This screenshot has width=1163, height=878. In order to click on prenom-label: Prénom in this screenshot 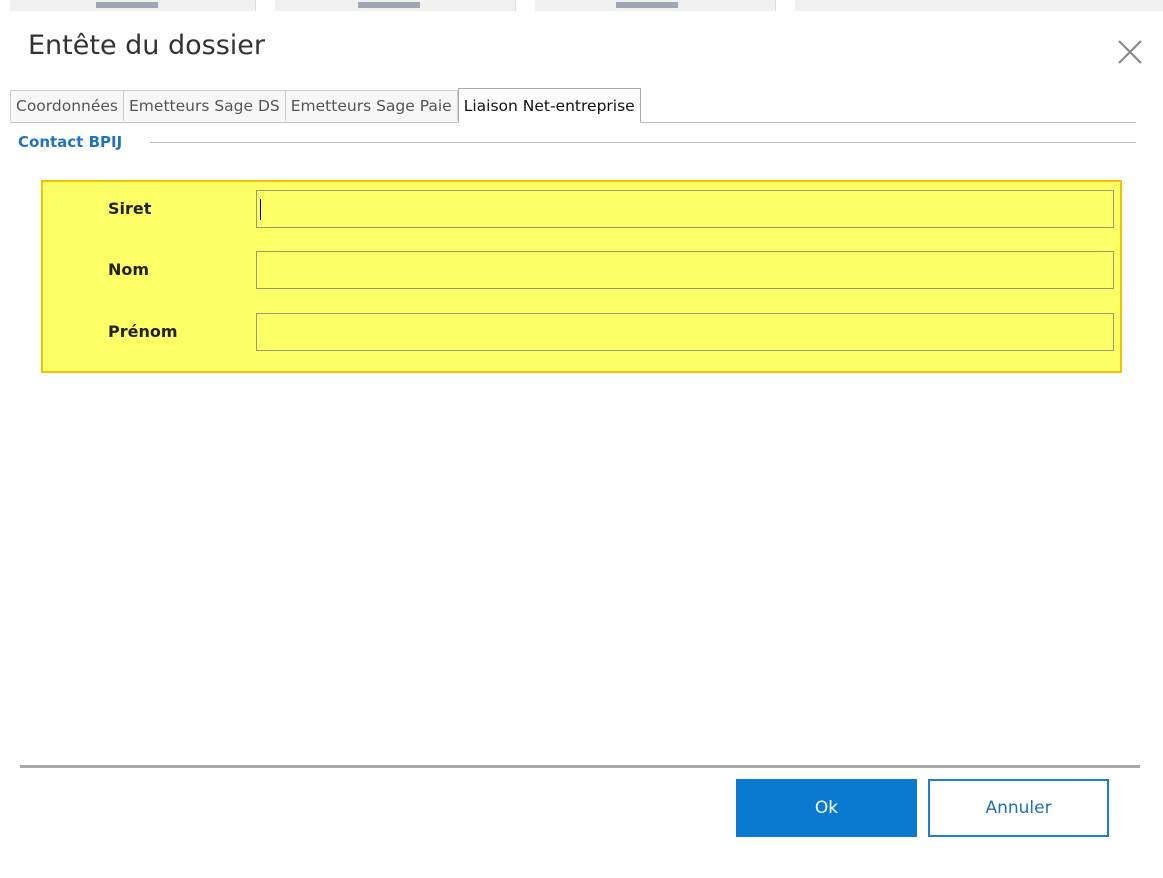, I will do `click(143, 331)`.